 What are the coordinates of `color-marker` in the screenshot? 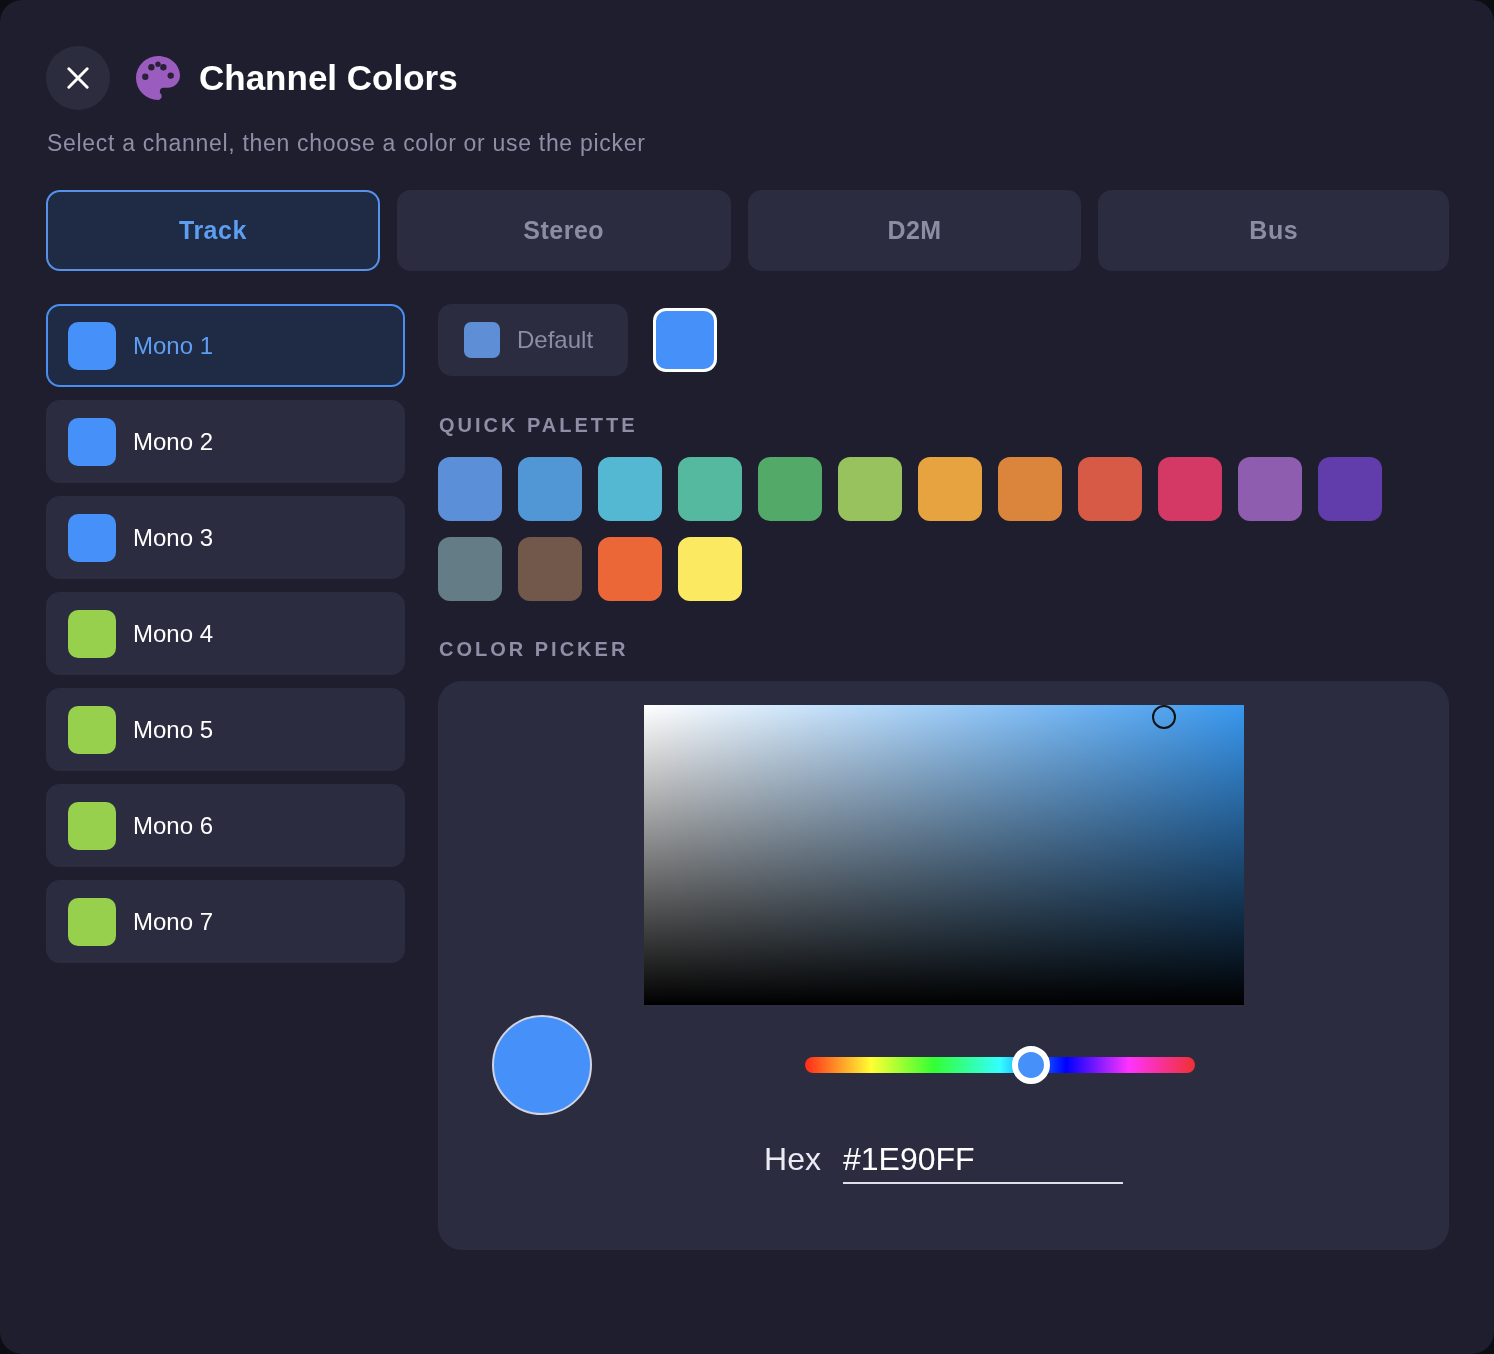 It's located at (1163, 717).